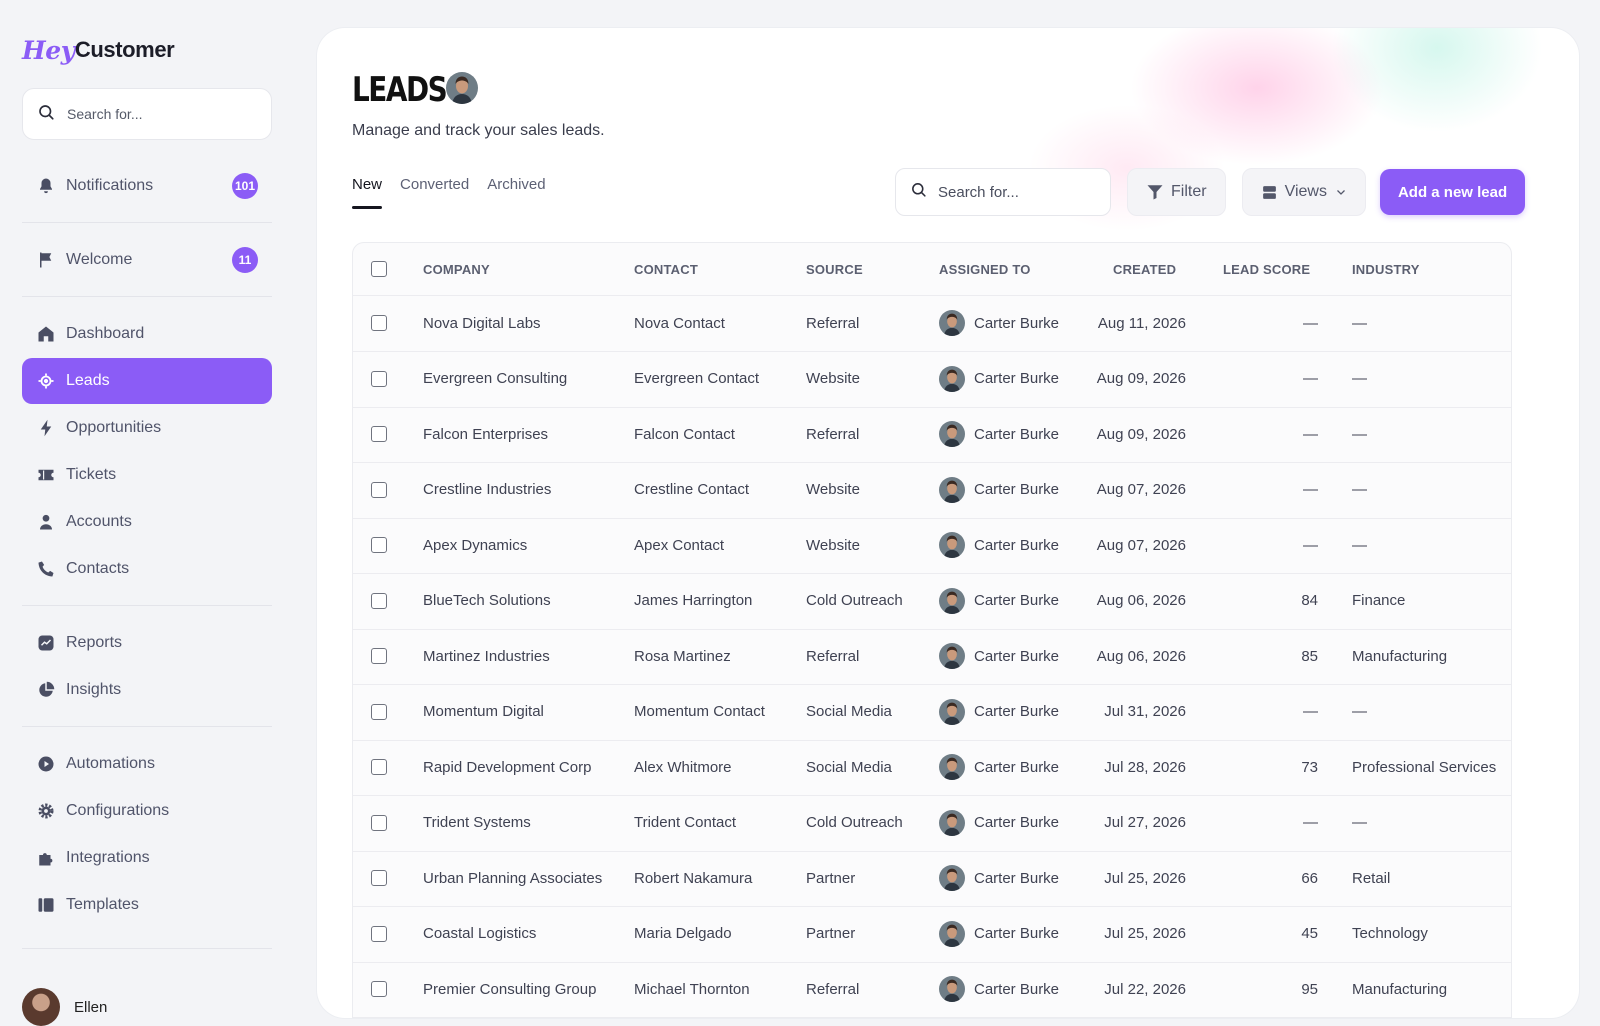 This screenshot has height=1026, width=1600. Describe the element at coordinates (918, 192) in the screenshot. I see `search-icon` at that location.